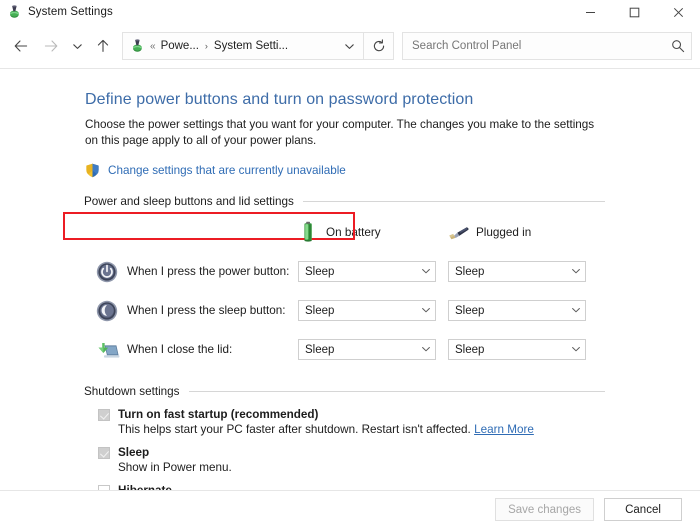 This screenshot has width=700, height=528. What do you see at coordinates (145, 487) in the screenshot?
I see `checkbox-label-hibernate: Hibernate` at bounding box center [145, 487].